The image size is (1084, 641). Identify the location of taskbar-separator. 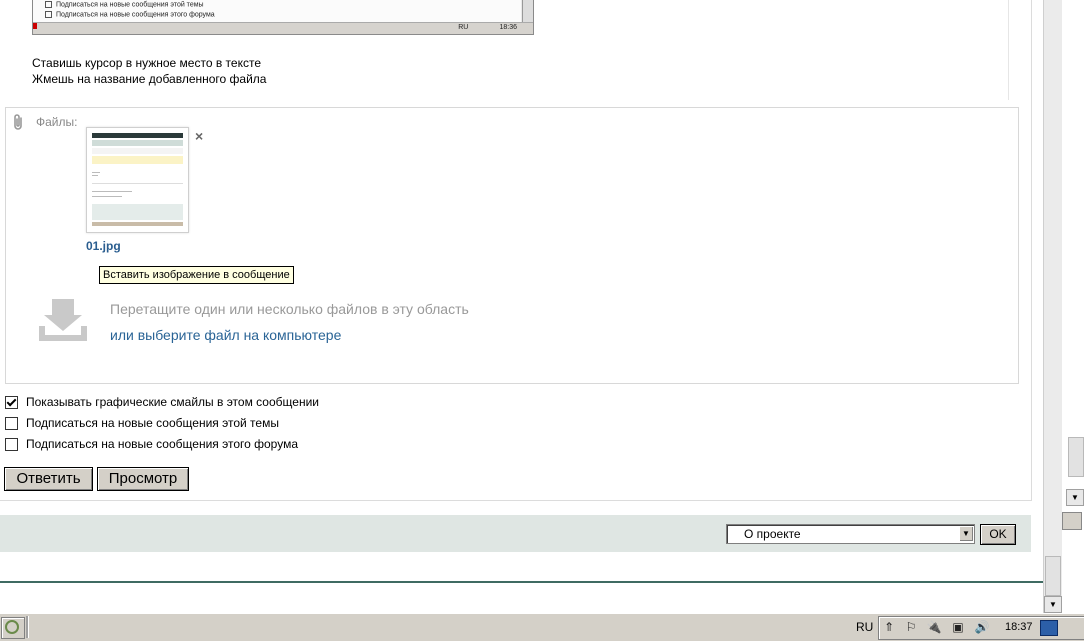
(27, 627).